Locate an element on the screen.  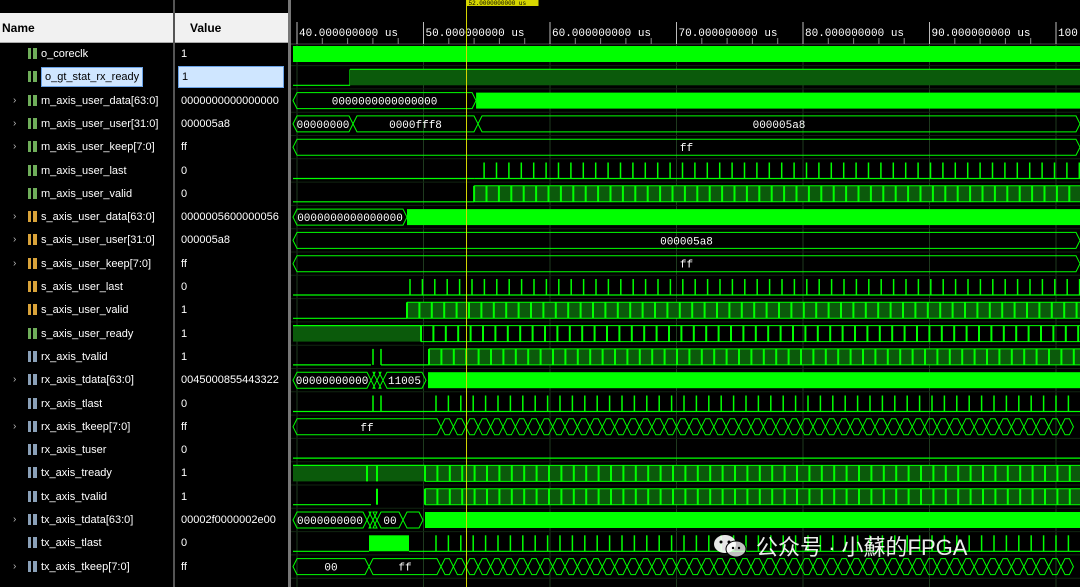
signal-row: m_axis_user_last is located at coordinates (87, 171).